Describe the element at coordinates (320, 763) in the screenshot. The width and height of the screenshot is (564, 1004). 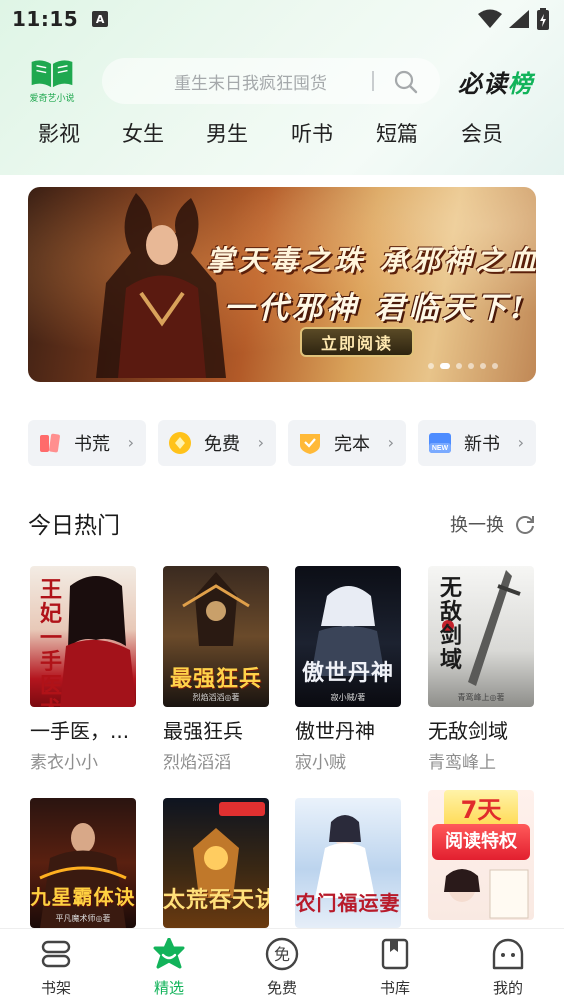
I see `book-author: 寂小贼` at that location.